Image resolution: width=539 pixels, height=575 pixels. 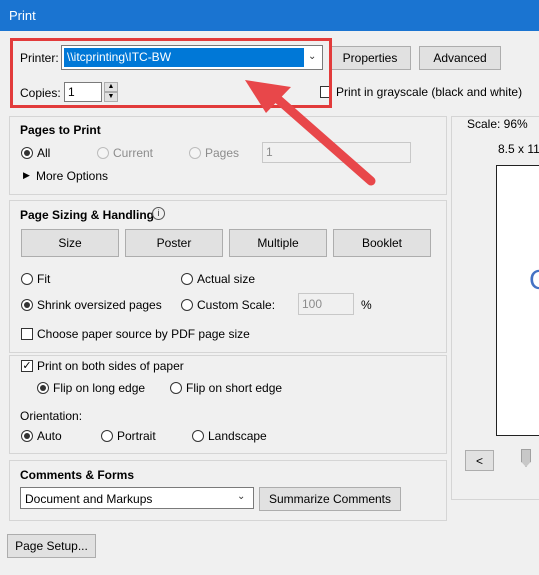 I want to click on annotation-arrow, so click(x=310, y=133).